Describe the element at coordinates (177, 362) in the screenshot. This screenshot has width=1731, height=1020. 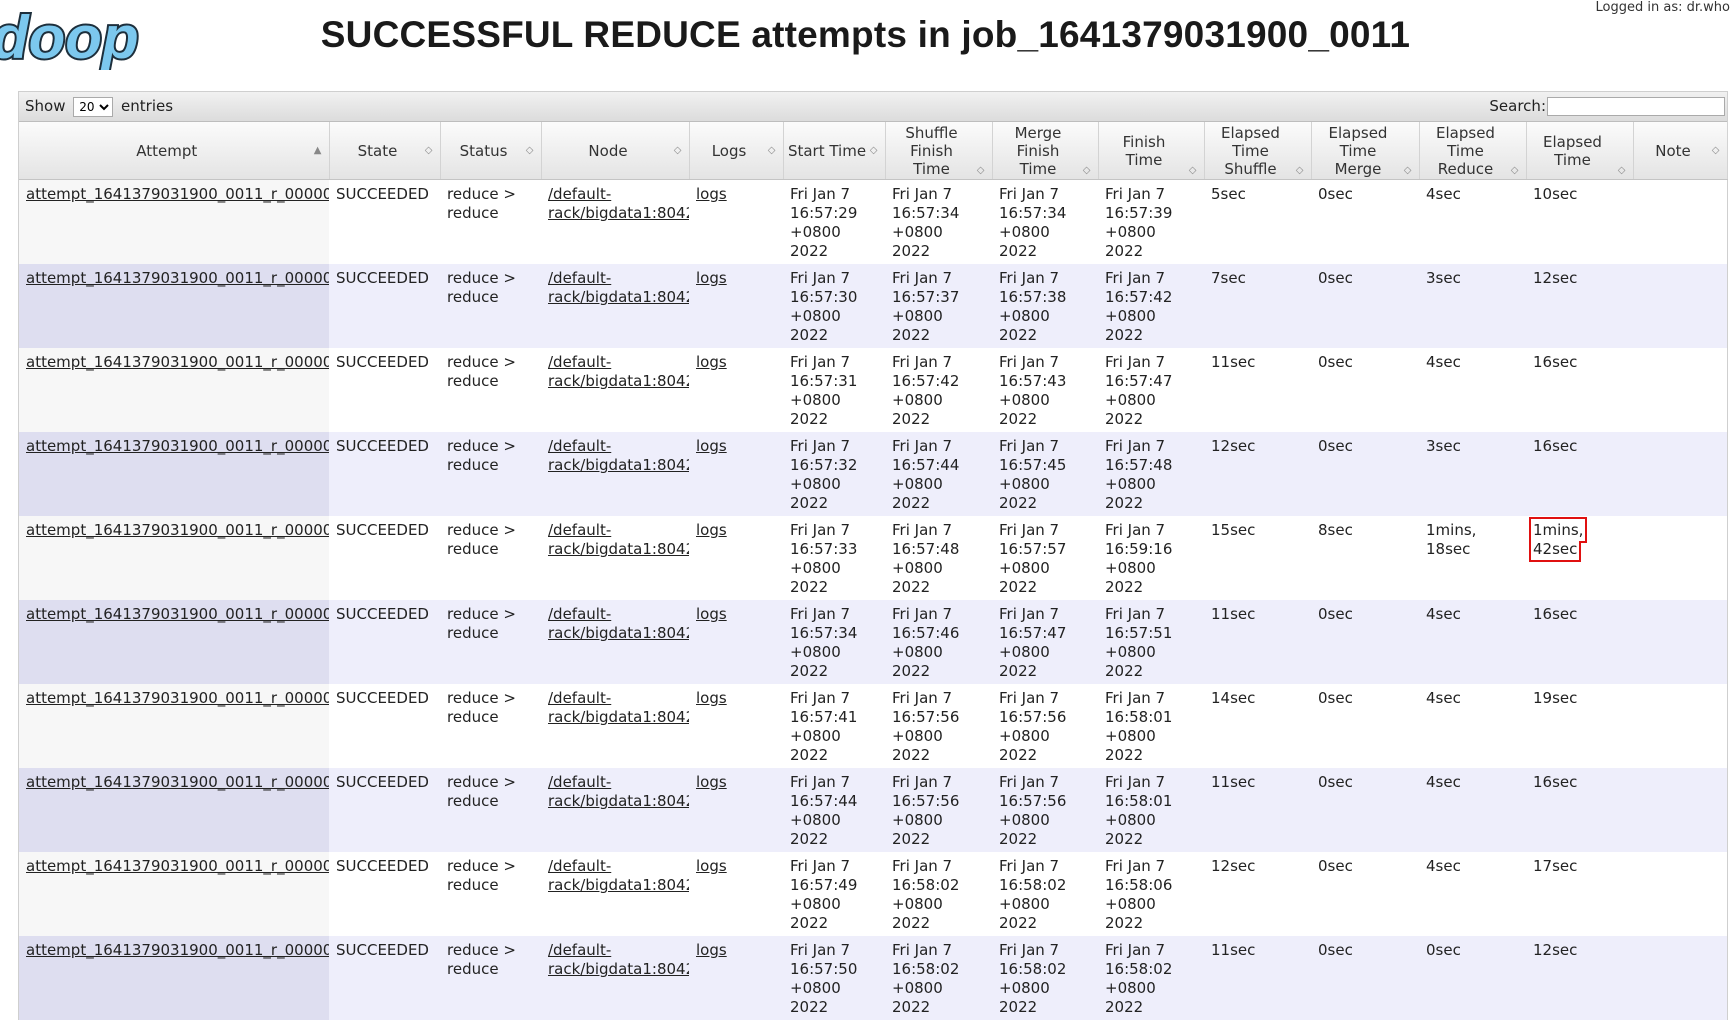
I see `attempt-link: attempt_1641379031900_0011_r_000002_0` at that location.